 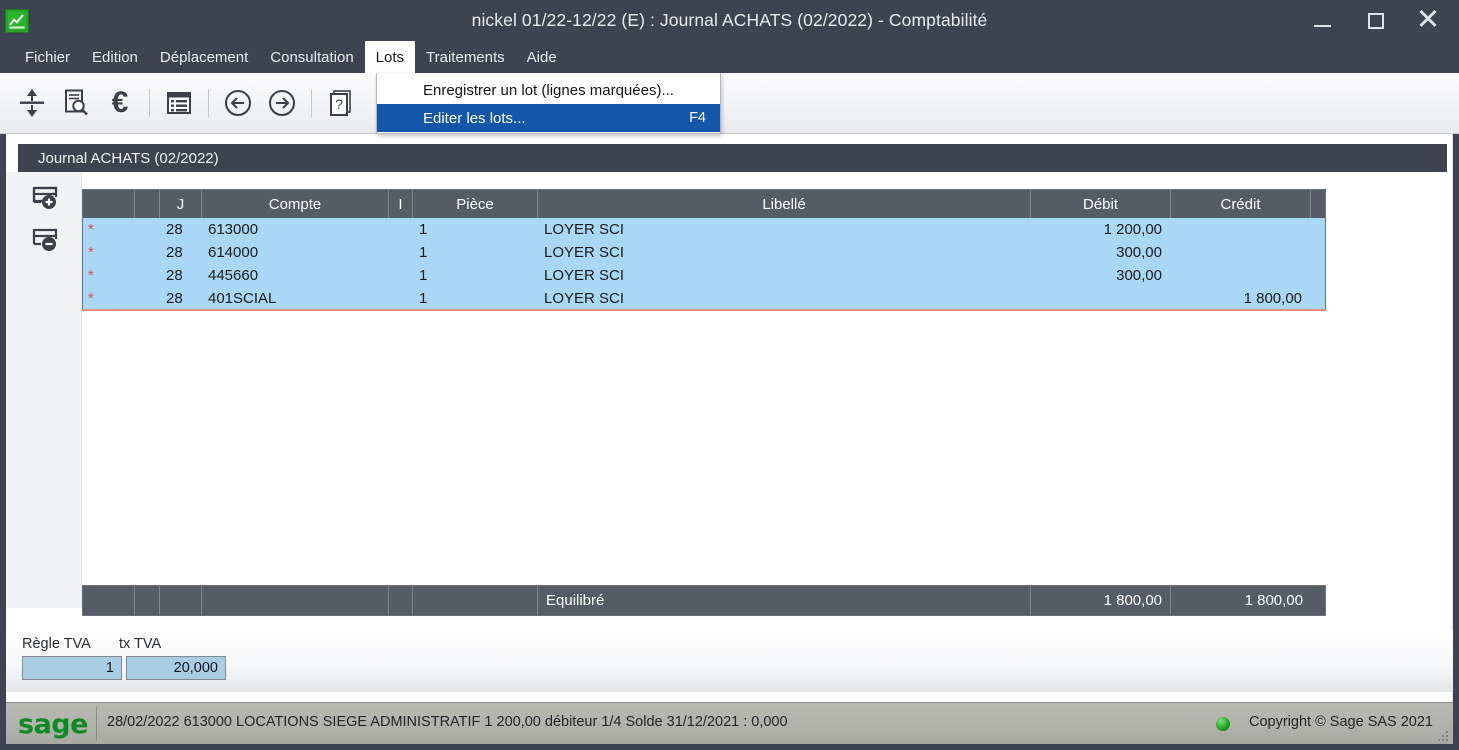 I want to click on column-header-credit: Crédit, so click(x=1241, y=204).